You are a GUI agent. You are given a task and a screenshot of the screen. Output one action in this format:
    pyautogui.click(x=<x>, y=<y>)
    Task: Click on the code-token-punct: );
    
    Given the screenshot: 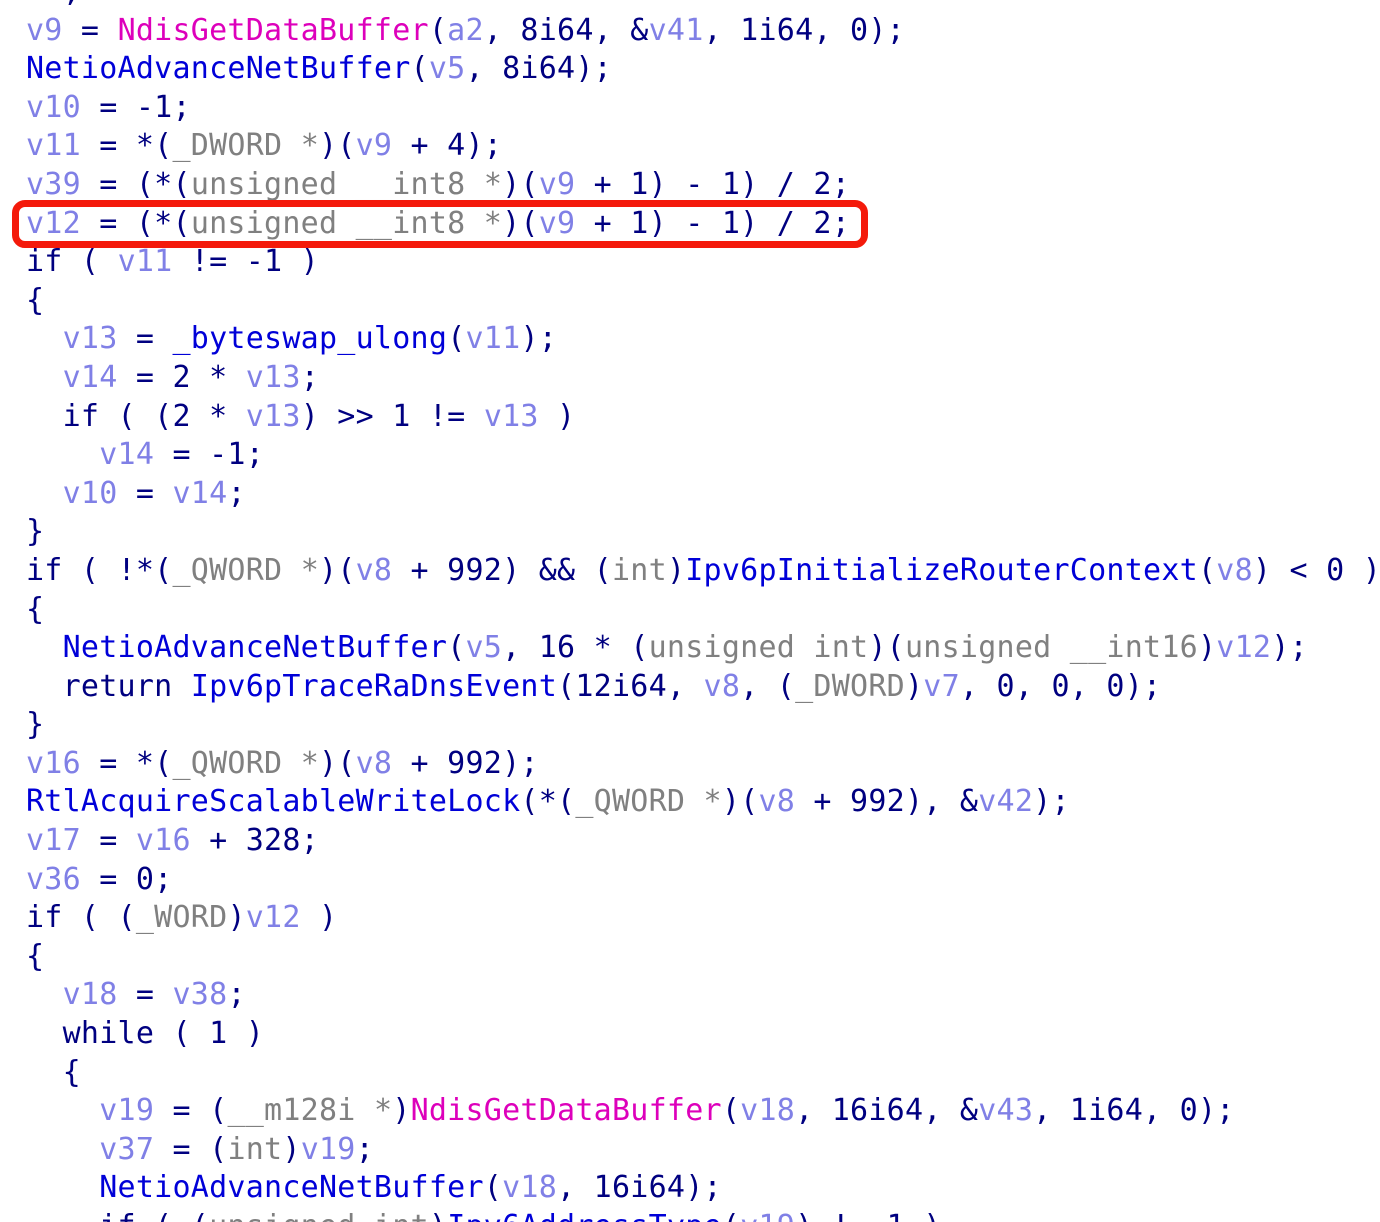 What is the action you would take?
    pyautogui.click(x=539, y=339)
    